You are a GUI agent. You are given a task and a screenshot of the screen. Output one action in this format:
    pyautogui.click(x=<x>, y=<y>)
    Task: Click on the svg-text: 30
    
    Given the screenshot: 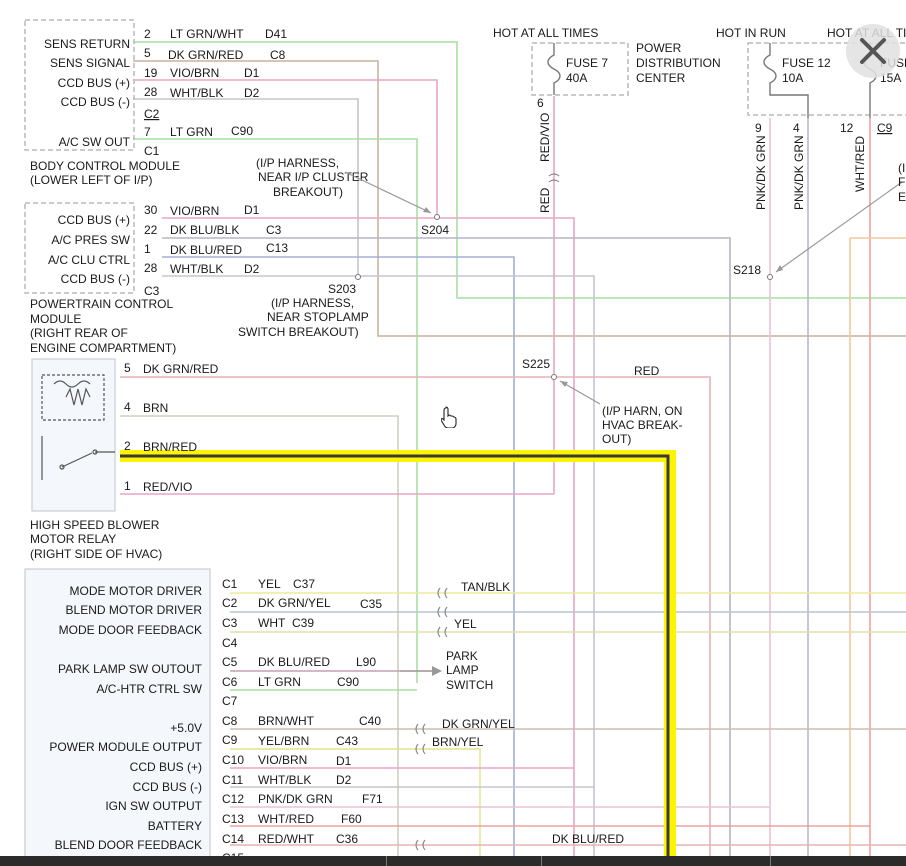 What is the action you would take?
    pyautogui.click(x=151, y=210)
    